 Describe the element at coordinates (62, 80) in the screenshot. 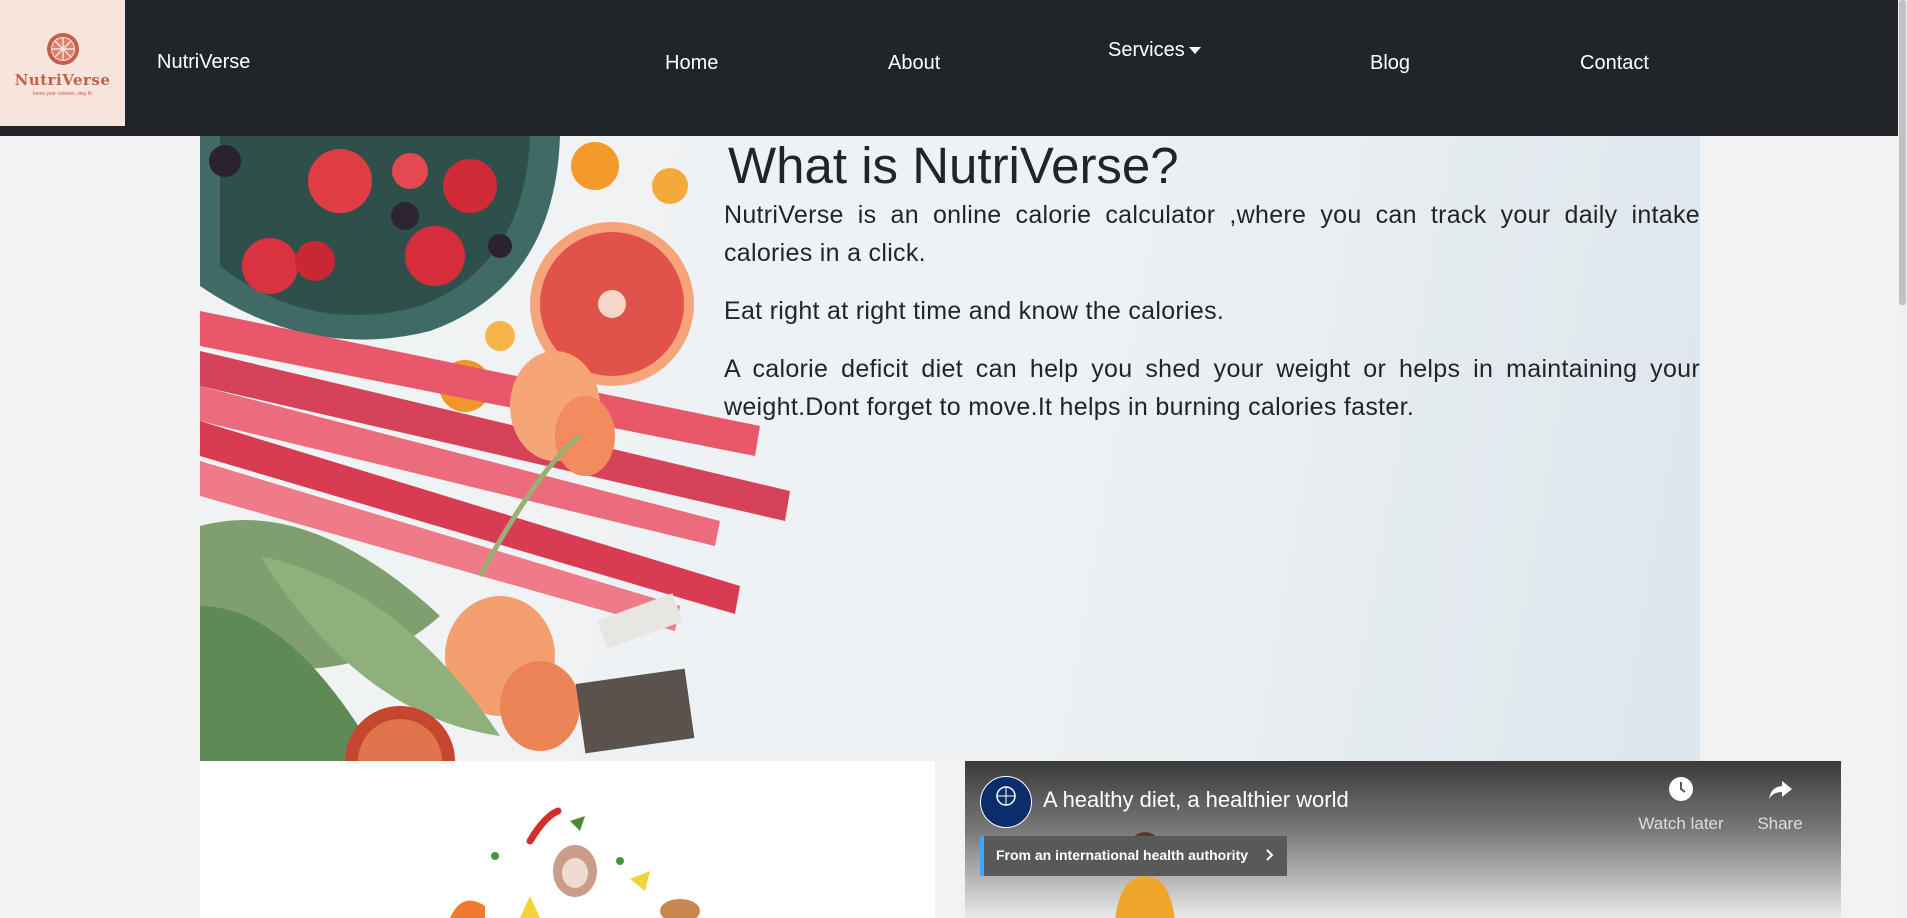

I see `logo-wordmark: NutriVerse` at that location.